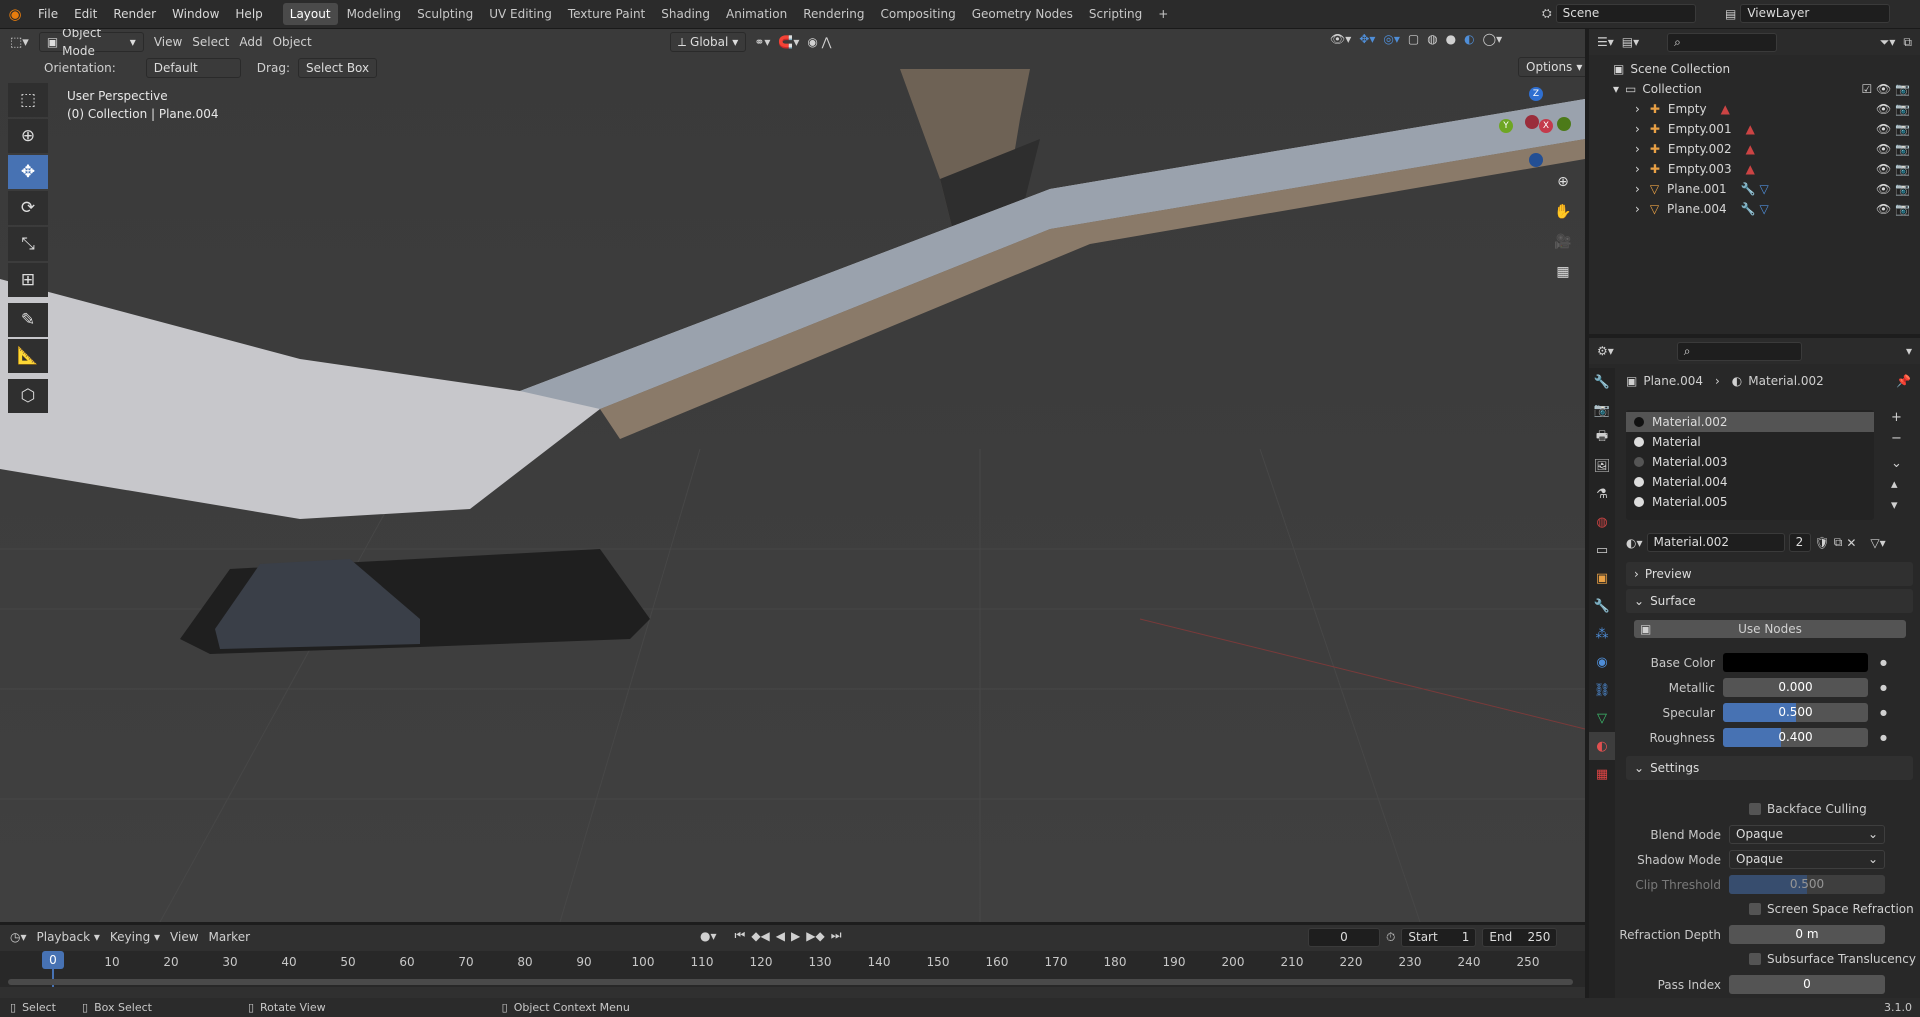  What do you see at coordinates (184, 937) in the screenshot?
I see `menu-view: View` at bounding box center [184, 937].